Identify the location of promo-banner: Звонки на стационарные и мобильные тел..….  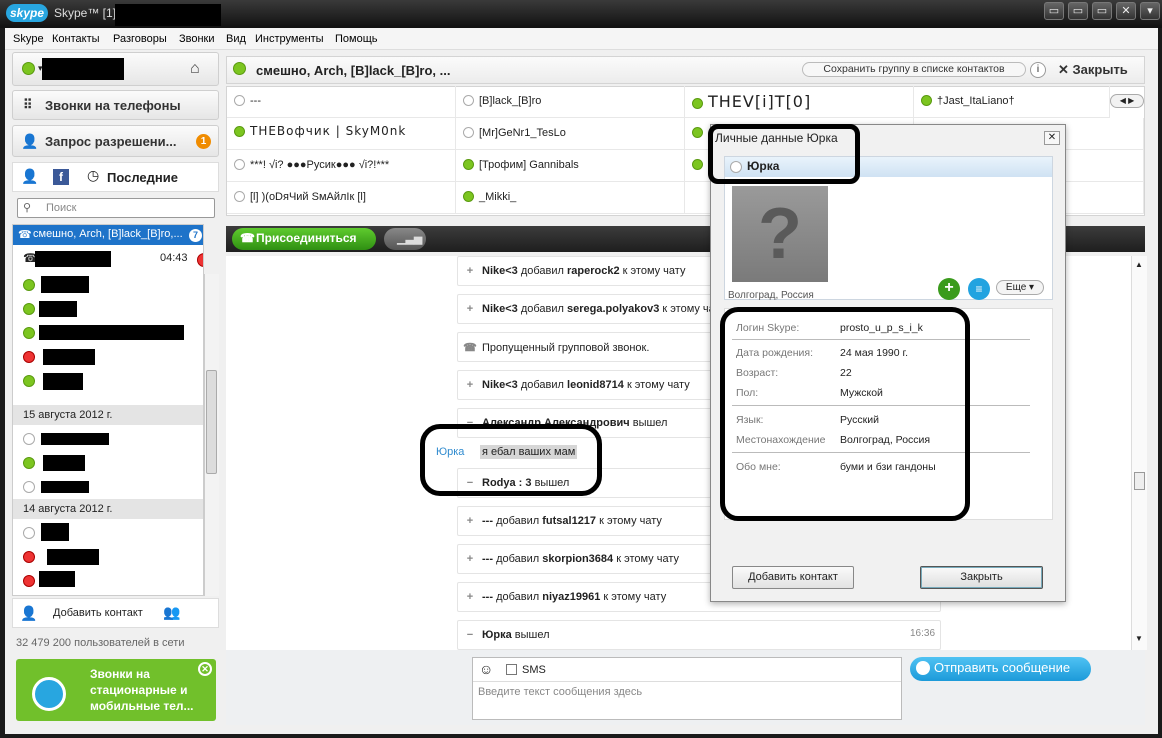
(116, 690).